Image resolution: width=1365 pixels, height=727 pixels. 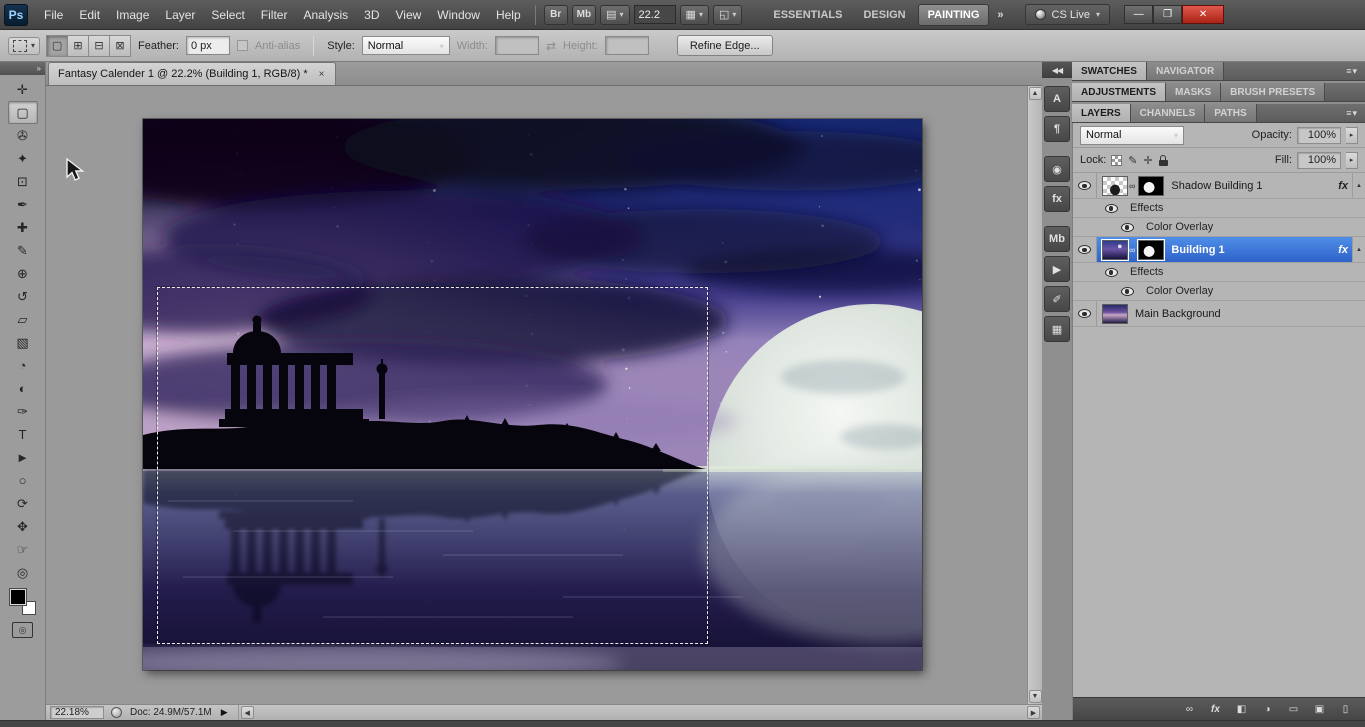 I want to click on add-layer-mask-button: ◧, so click(x=1241, y=709).